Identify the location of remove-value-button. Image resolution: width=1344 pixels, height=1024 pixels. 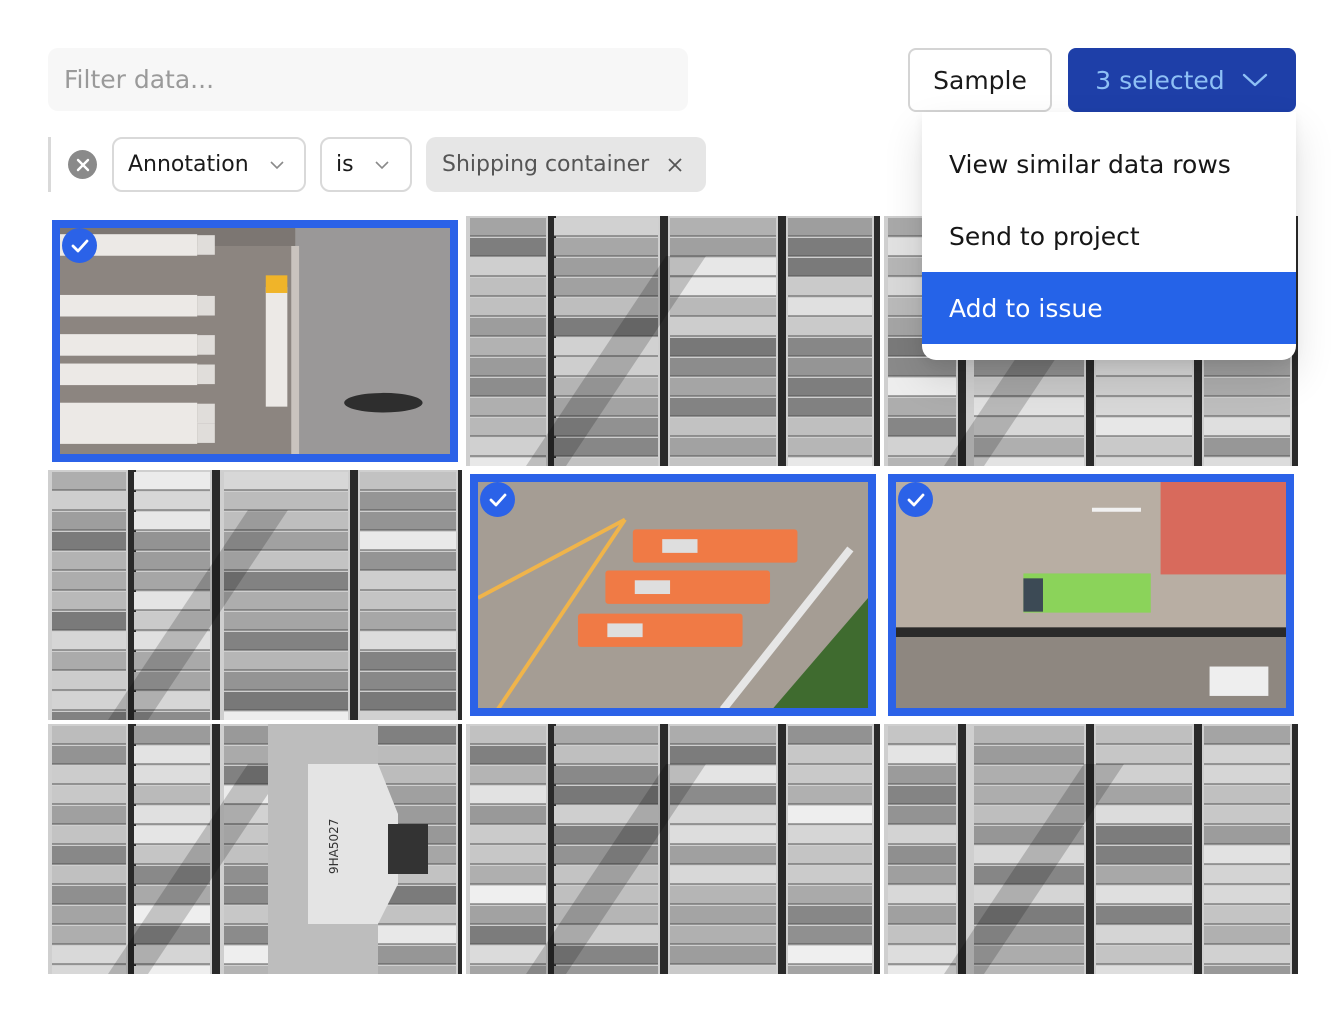
(675, 165).